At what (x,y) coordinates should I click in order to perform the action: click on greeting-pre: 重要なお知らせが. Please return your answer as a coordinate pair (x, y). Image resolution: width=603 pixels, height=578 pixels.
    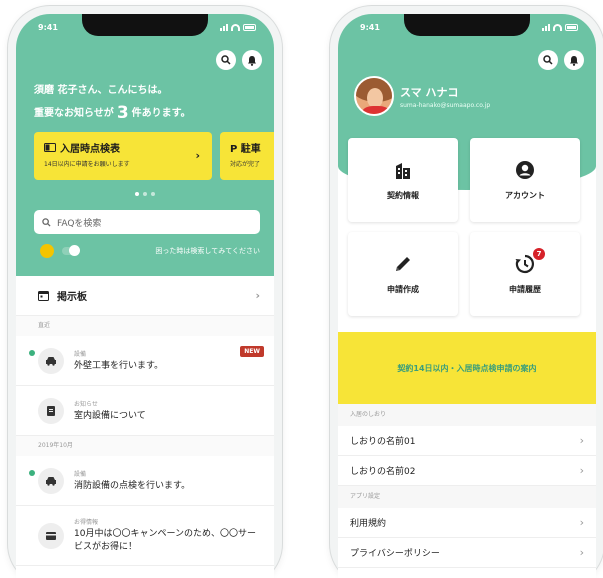
    Looking at the image, I should click on (74, 113).